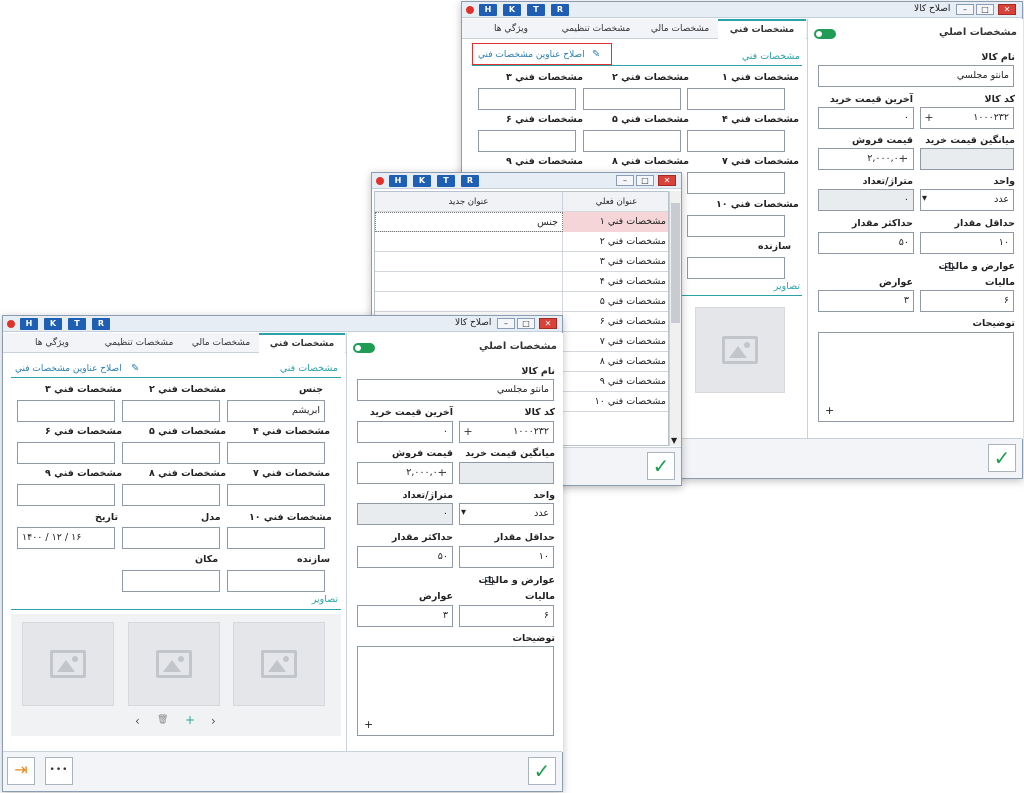  What do you see at coordinates (469, 222) in the screenshot?
I see `new-title-cell: جنس` at bounding box center [469, 222].